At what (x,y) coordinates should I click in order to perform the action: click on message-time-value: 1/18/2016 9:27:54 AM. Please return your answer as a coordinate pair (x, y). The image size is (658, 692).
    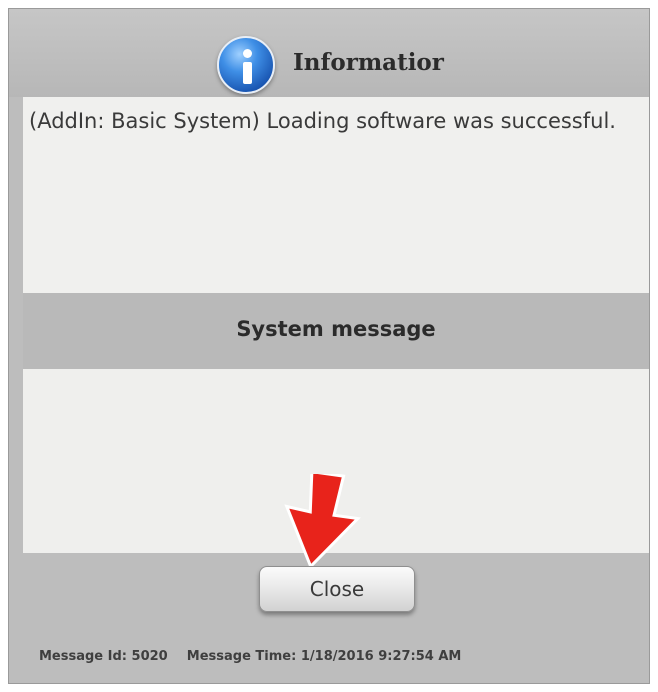
    Looking at the image, I should click on (381, 656).